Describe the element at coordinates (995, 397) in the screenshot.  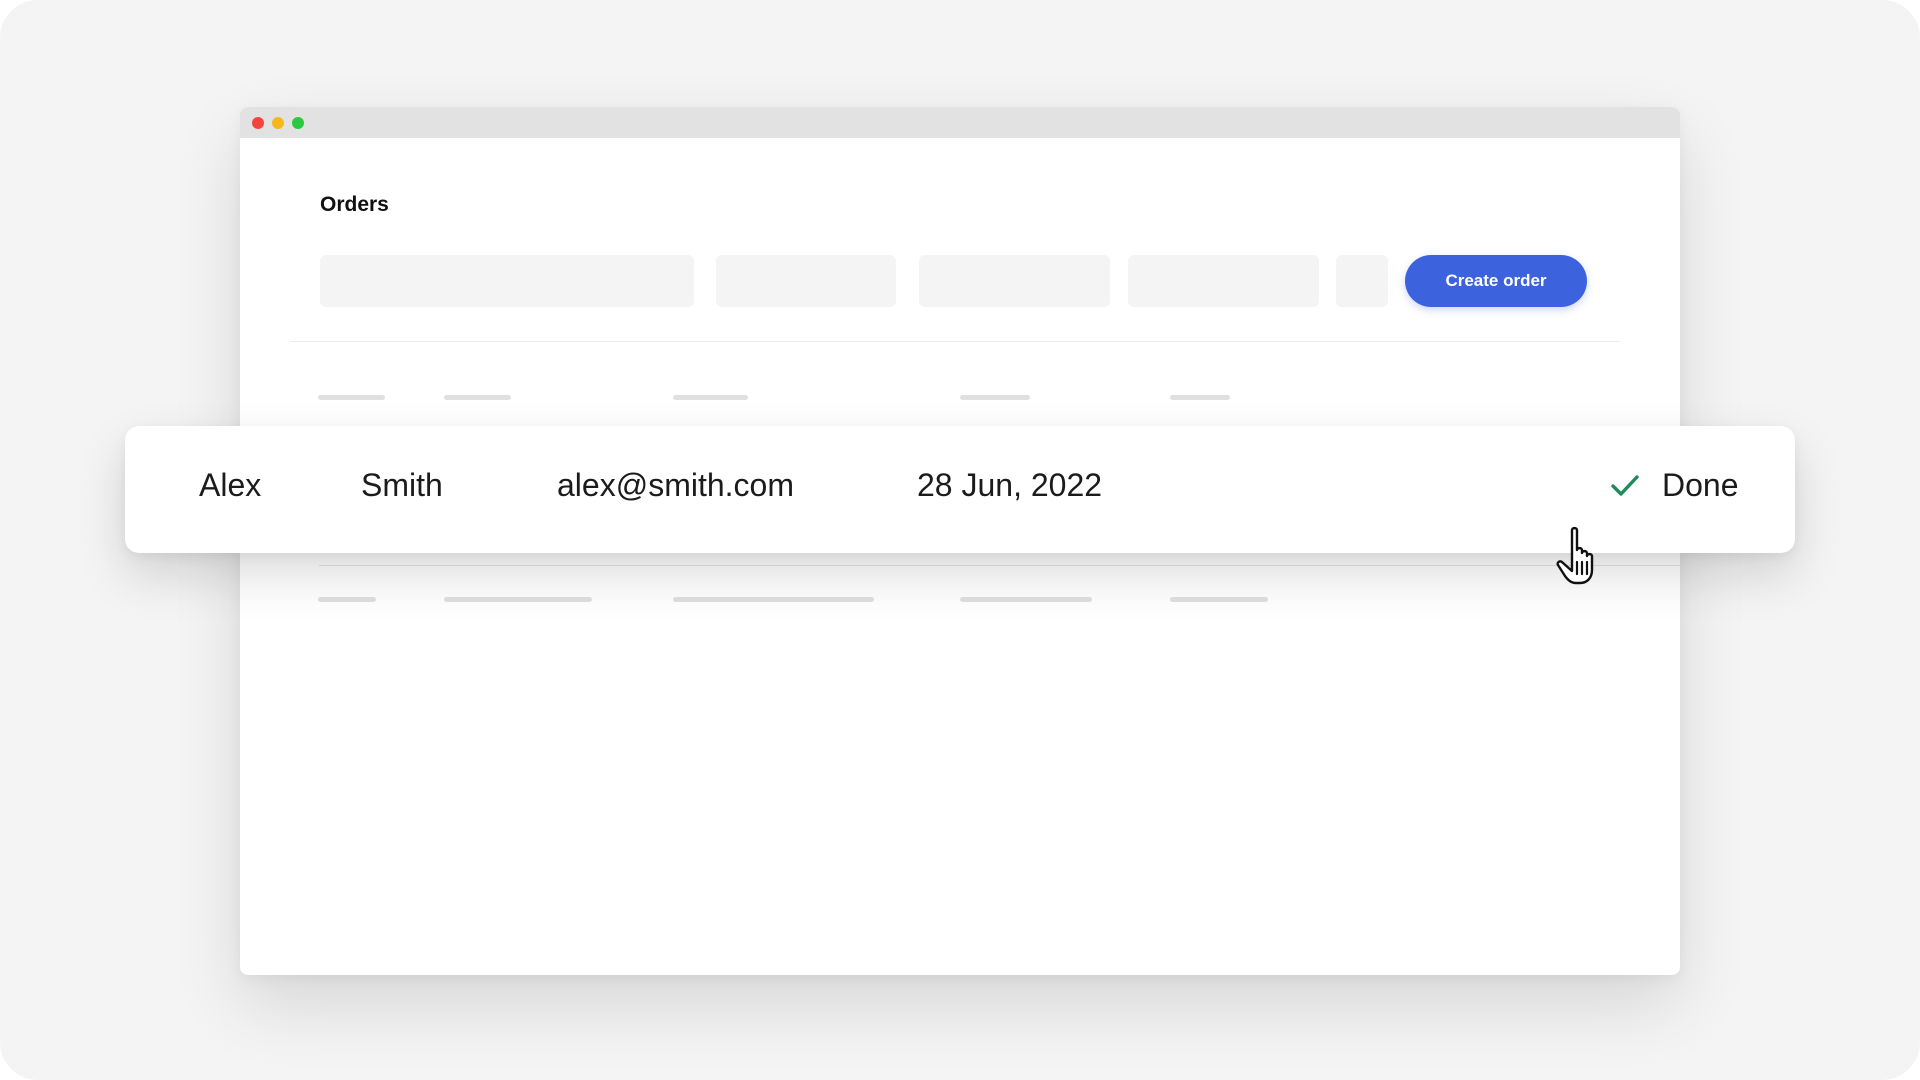
I see `header-placeholder-date` at that location.